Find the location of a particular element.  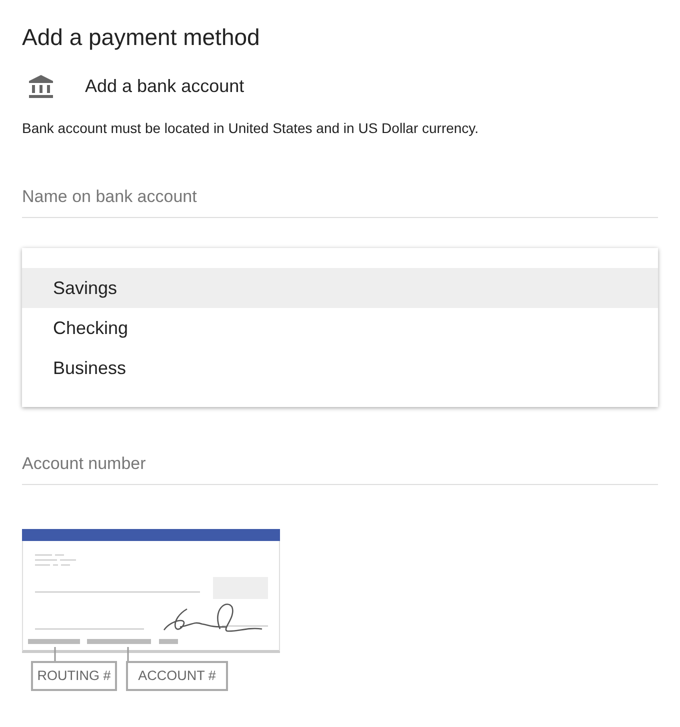

menu-option: Business is located at coordinates (340, 368).